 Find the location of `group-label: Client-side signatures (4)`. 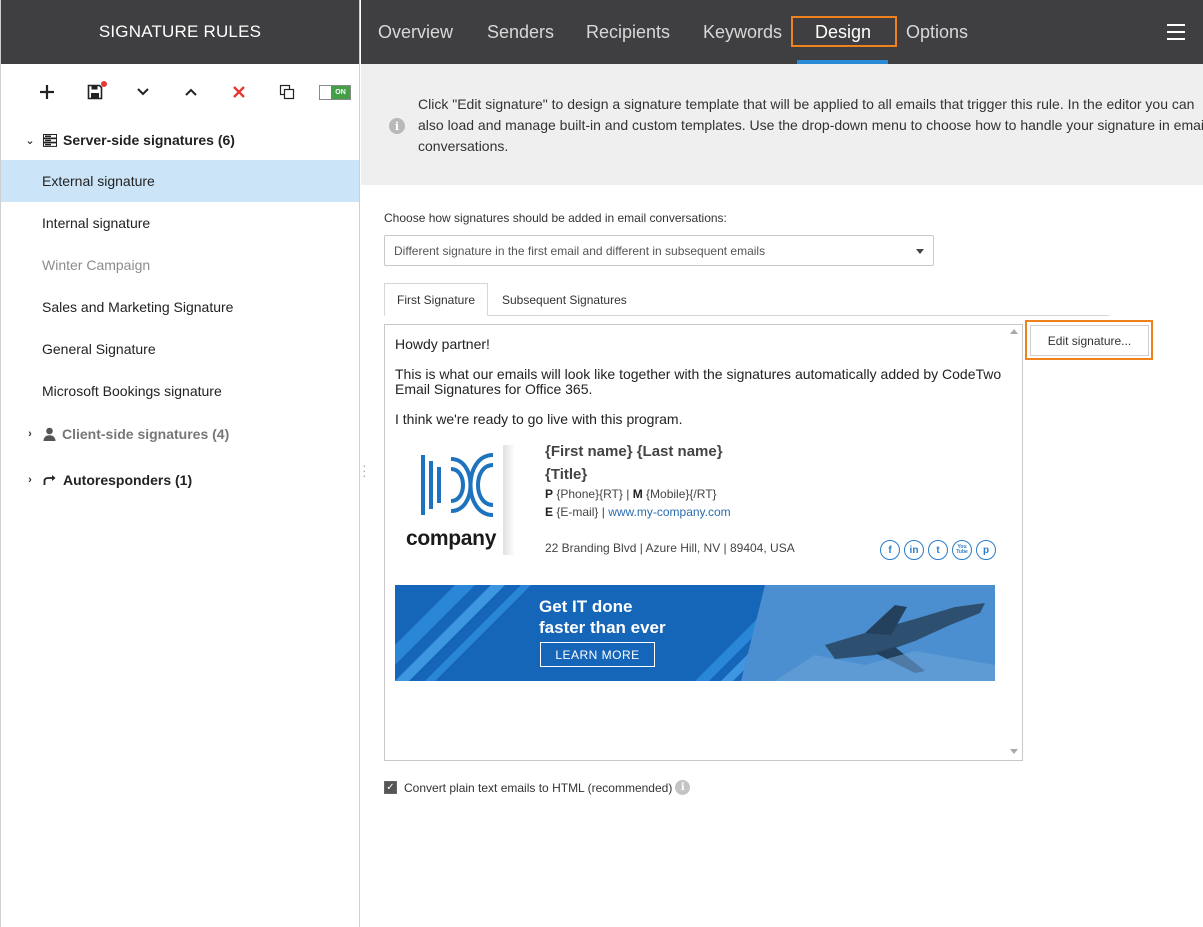

group-label: Client-side signatures (4) is located at coordinates (146, 434).